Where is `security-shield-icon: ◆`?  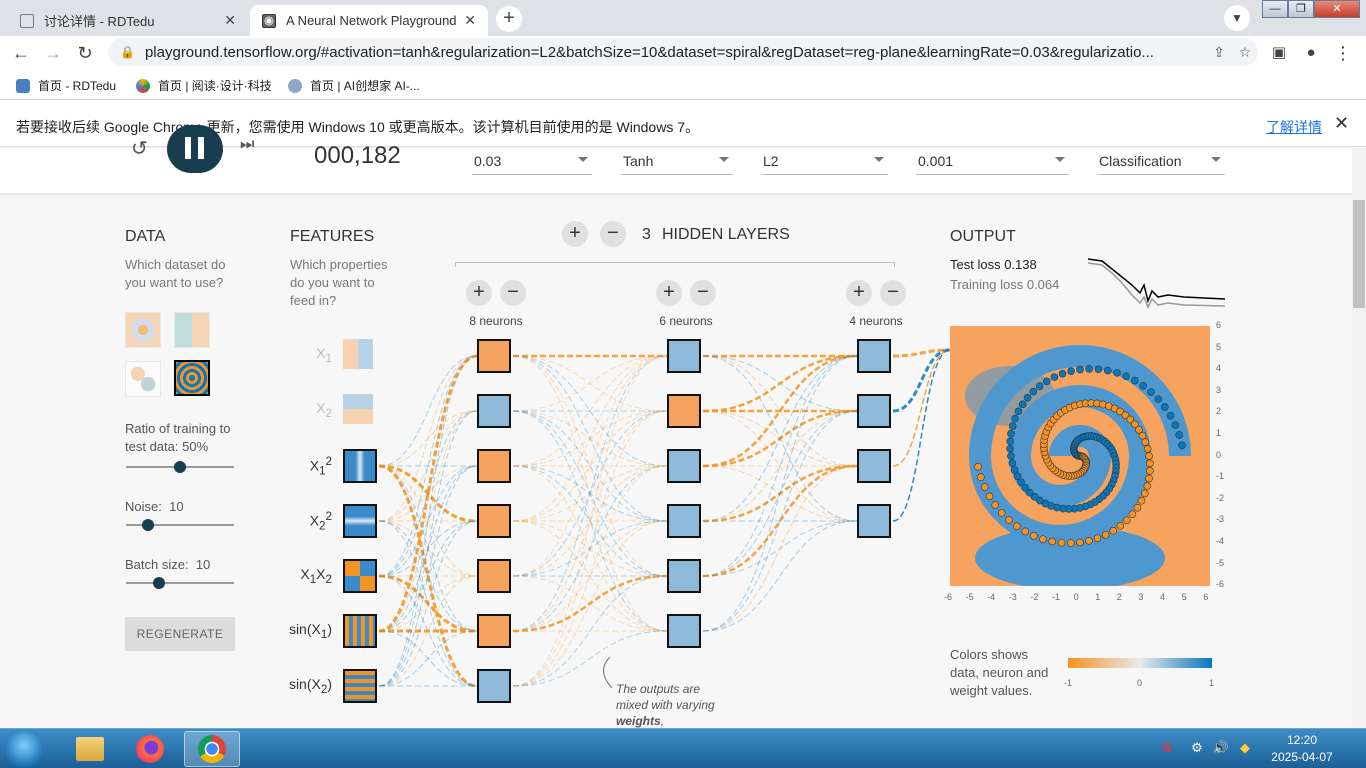 security-shield-icon: ◆ is located at coordinates (1245, 748).